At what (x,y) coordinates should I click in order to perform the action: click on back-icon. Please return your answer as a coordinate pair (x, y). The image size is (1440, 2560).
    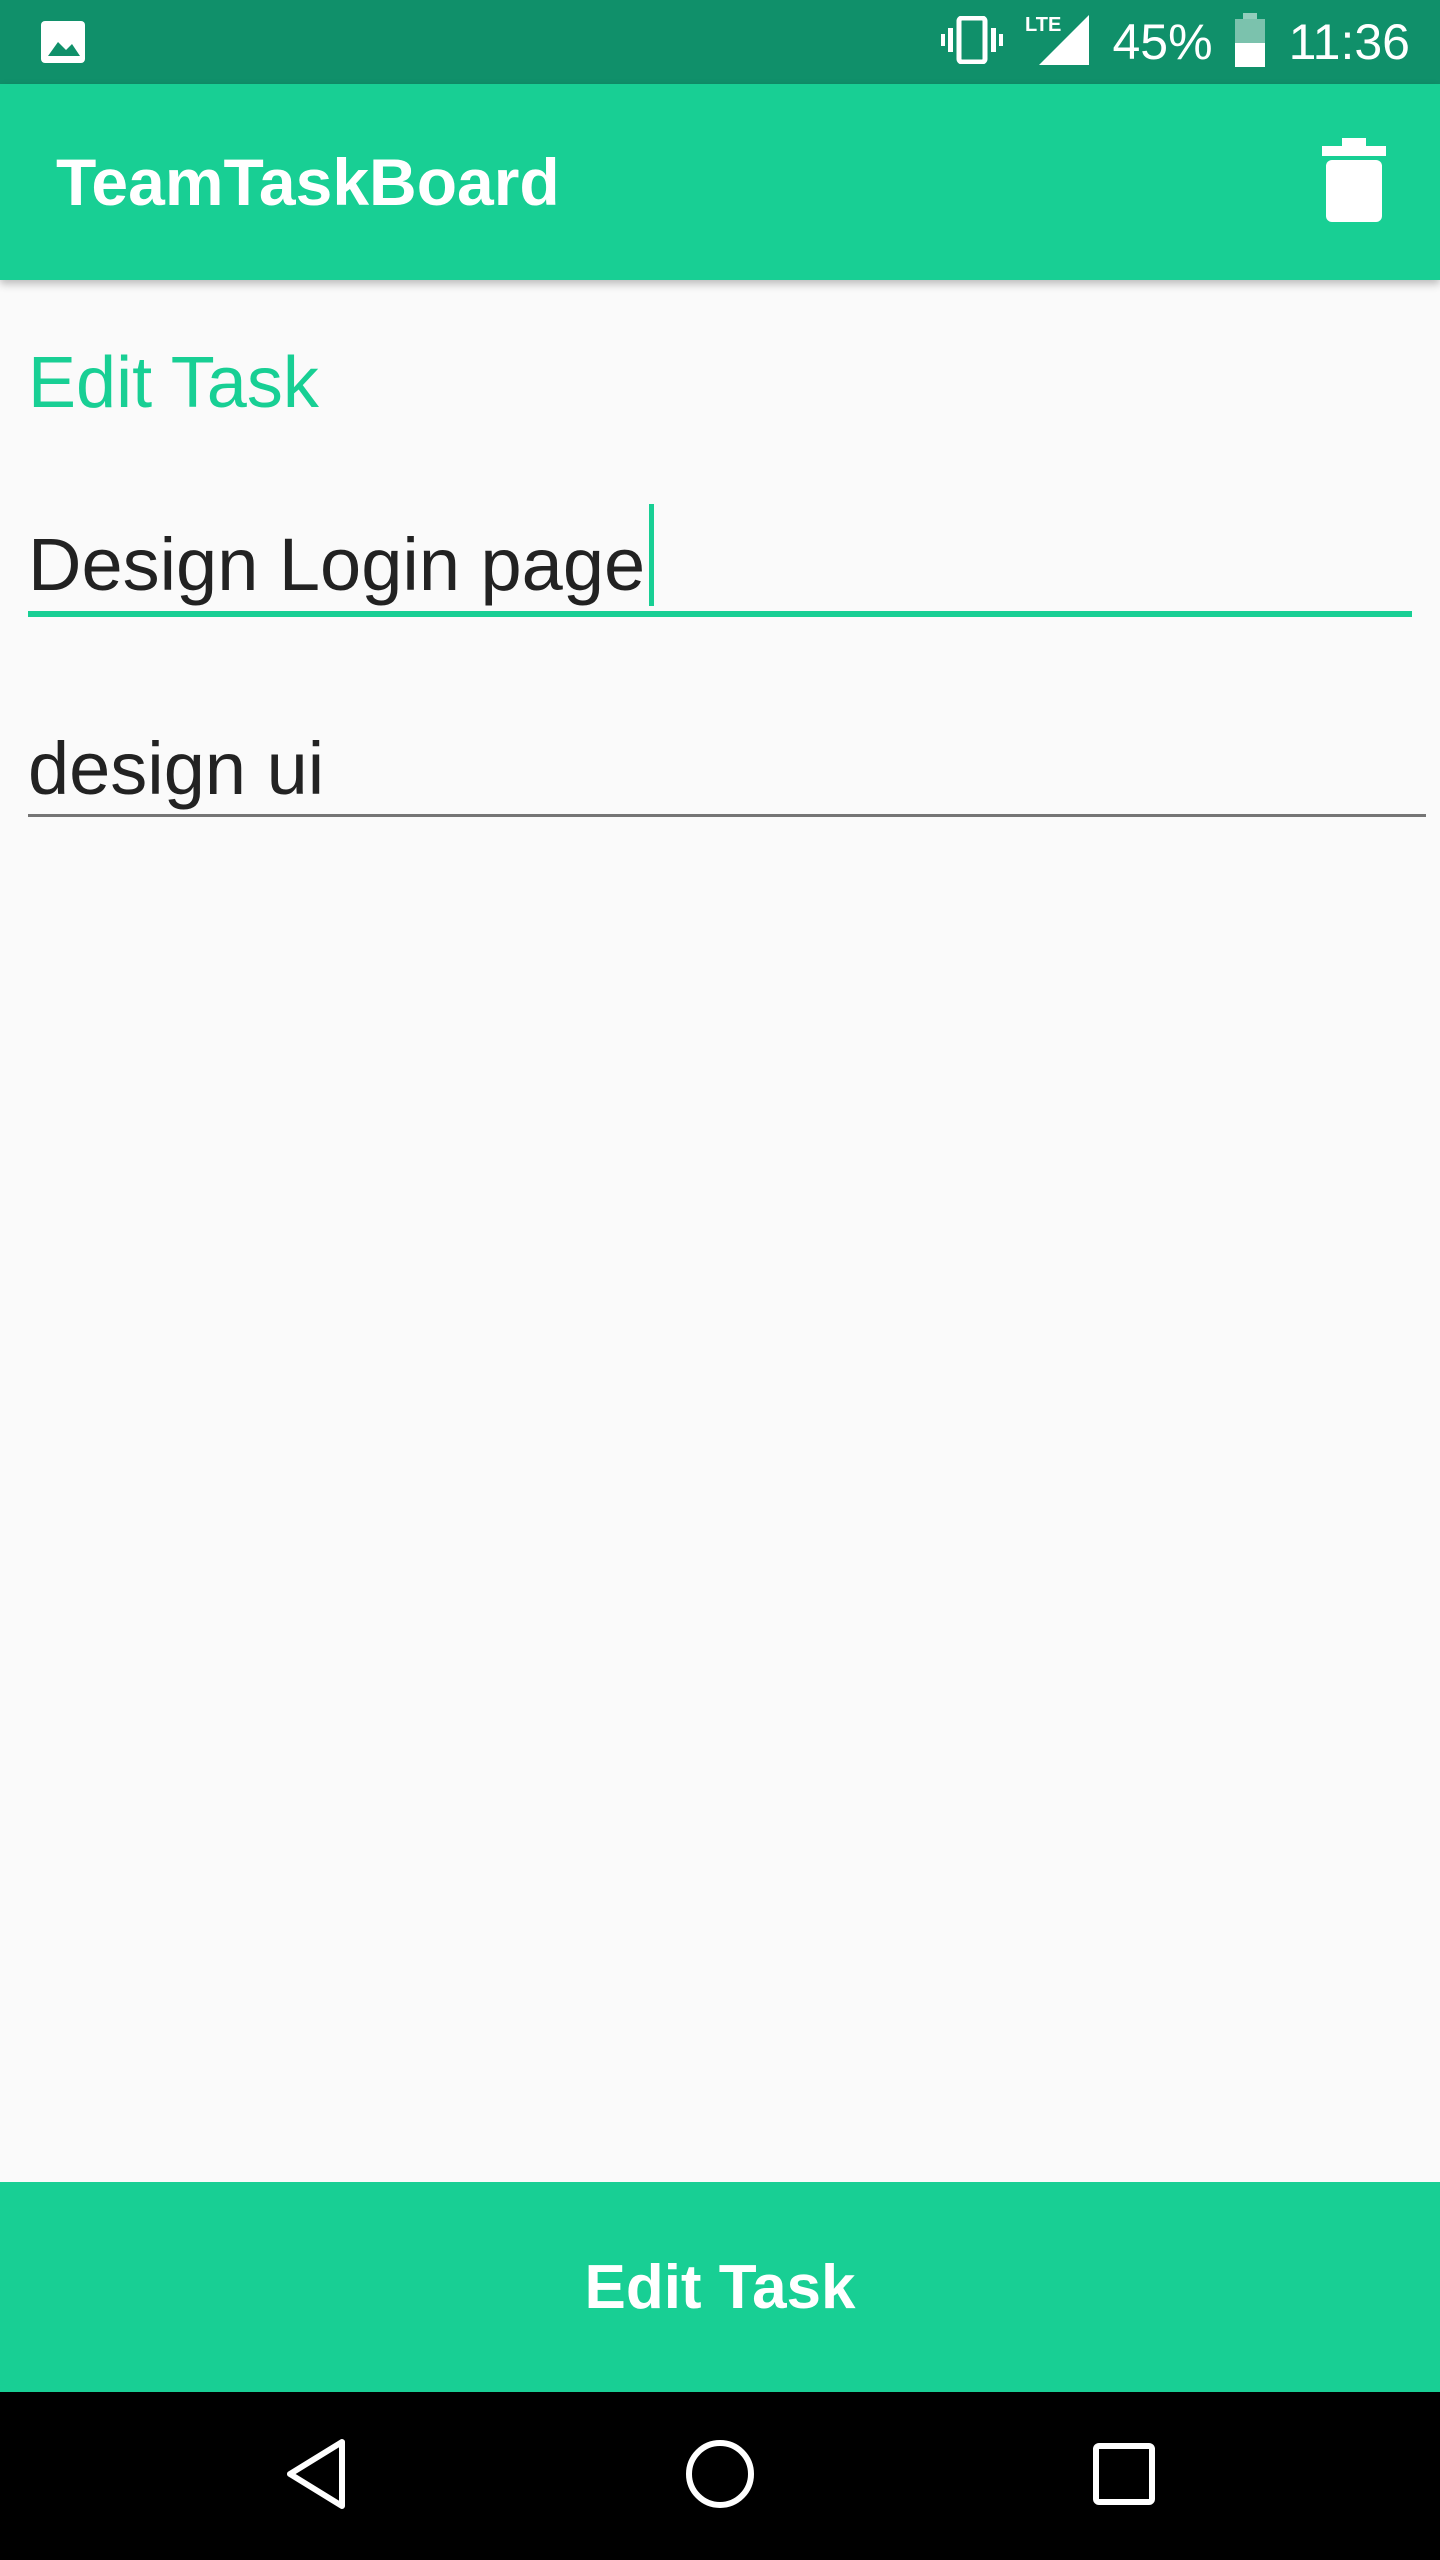
    Looking at the image, I should click on (316, 2476).